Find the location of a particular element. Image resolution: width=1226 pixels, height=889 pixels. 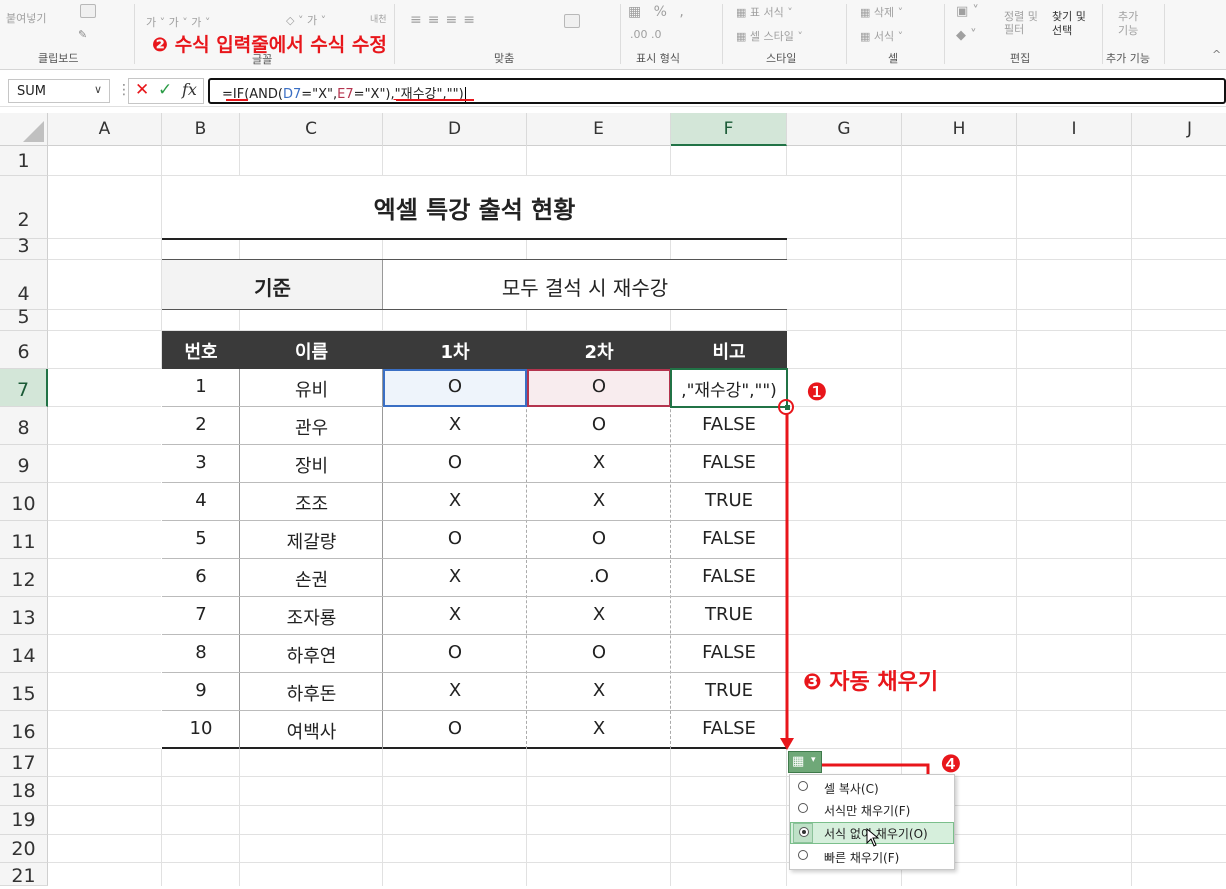

cell-number: 10 is located at coordinates (201, 728).